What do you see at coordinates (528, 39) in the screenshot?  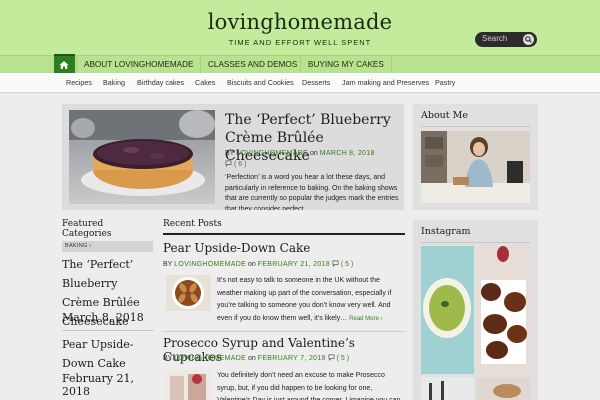 I see `search-icon` at bounding box center [528, 39].